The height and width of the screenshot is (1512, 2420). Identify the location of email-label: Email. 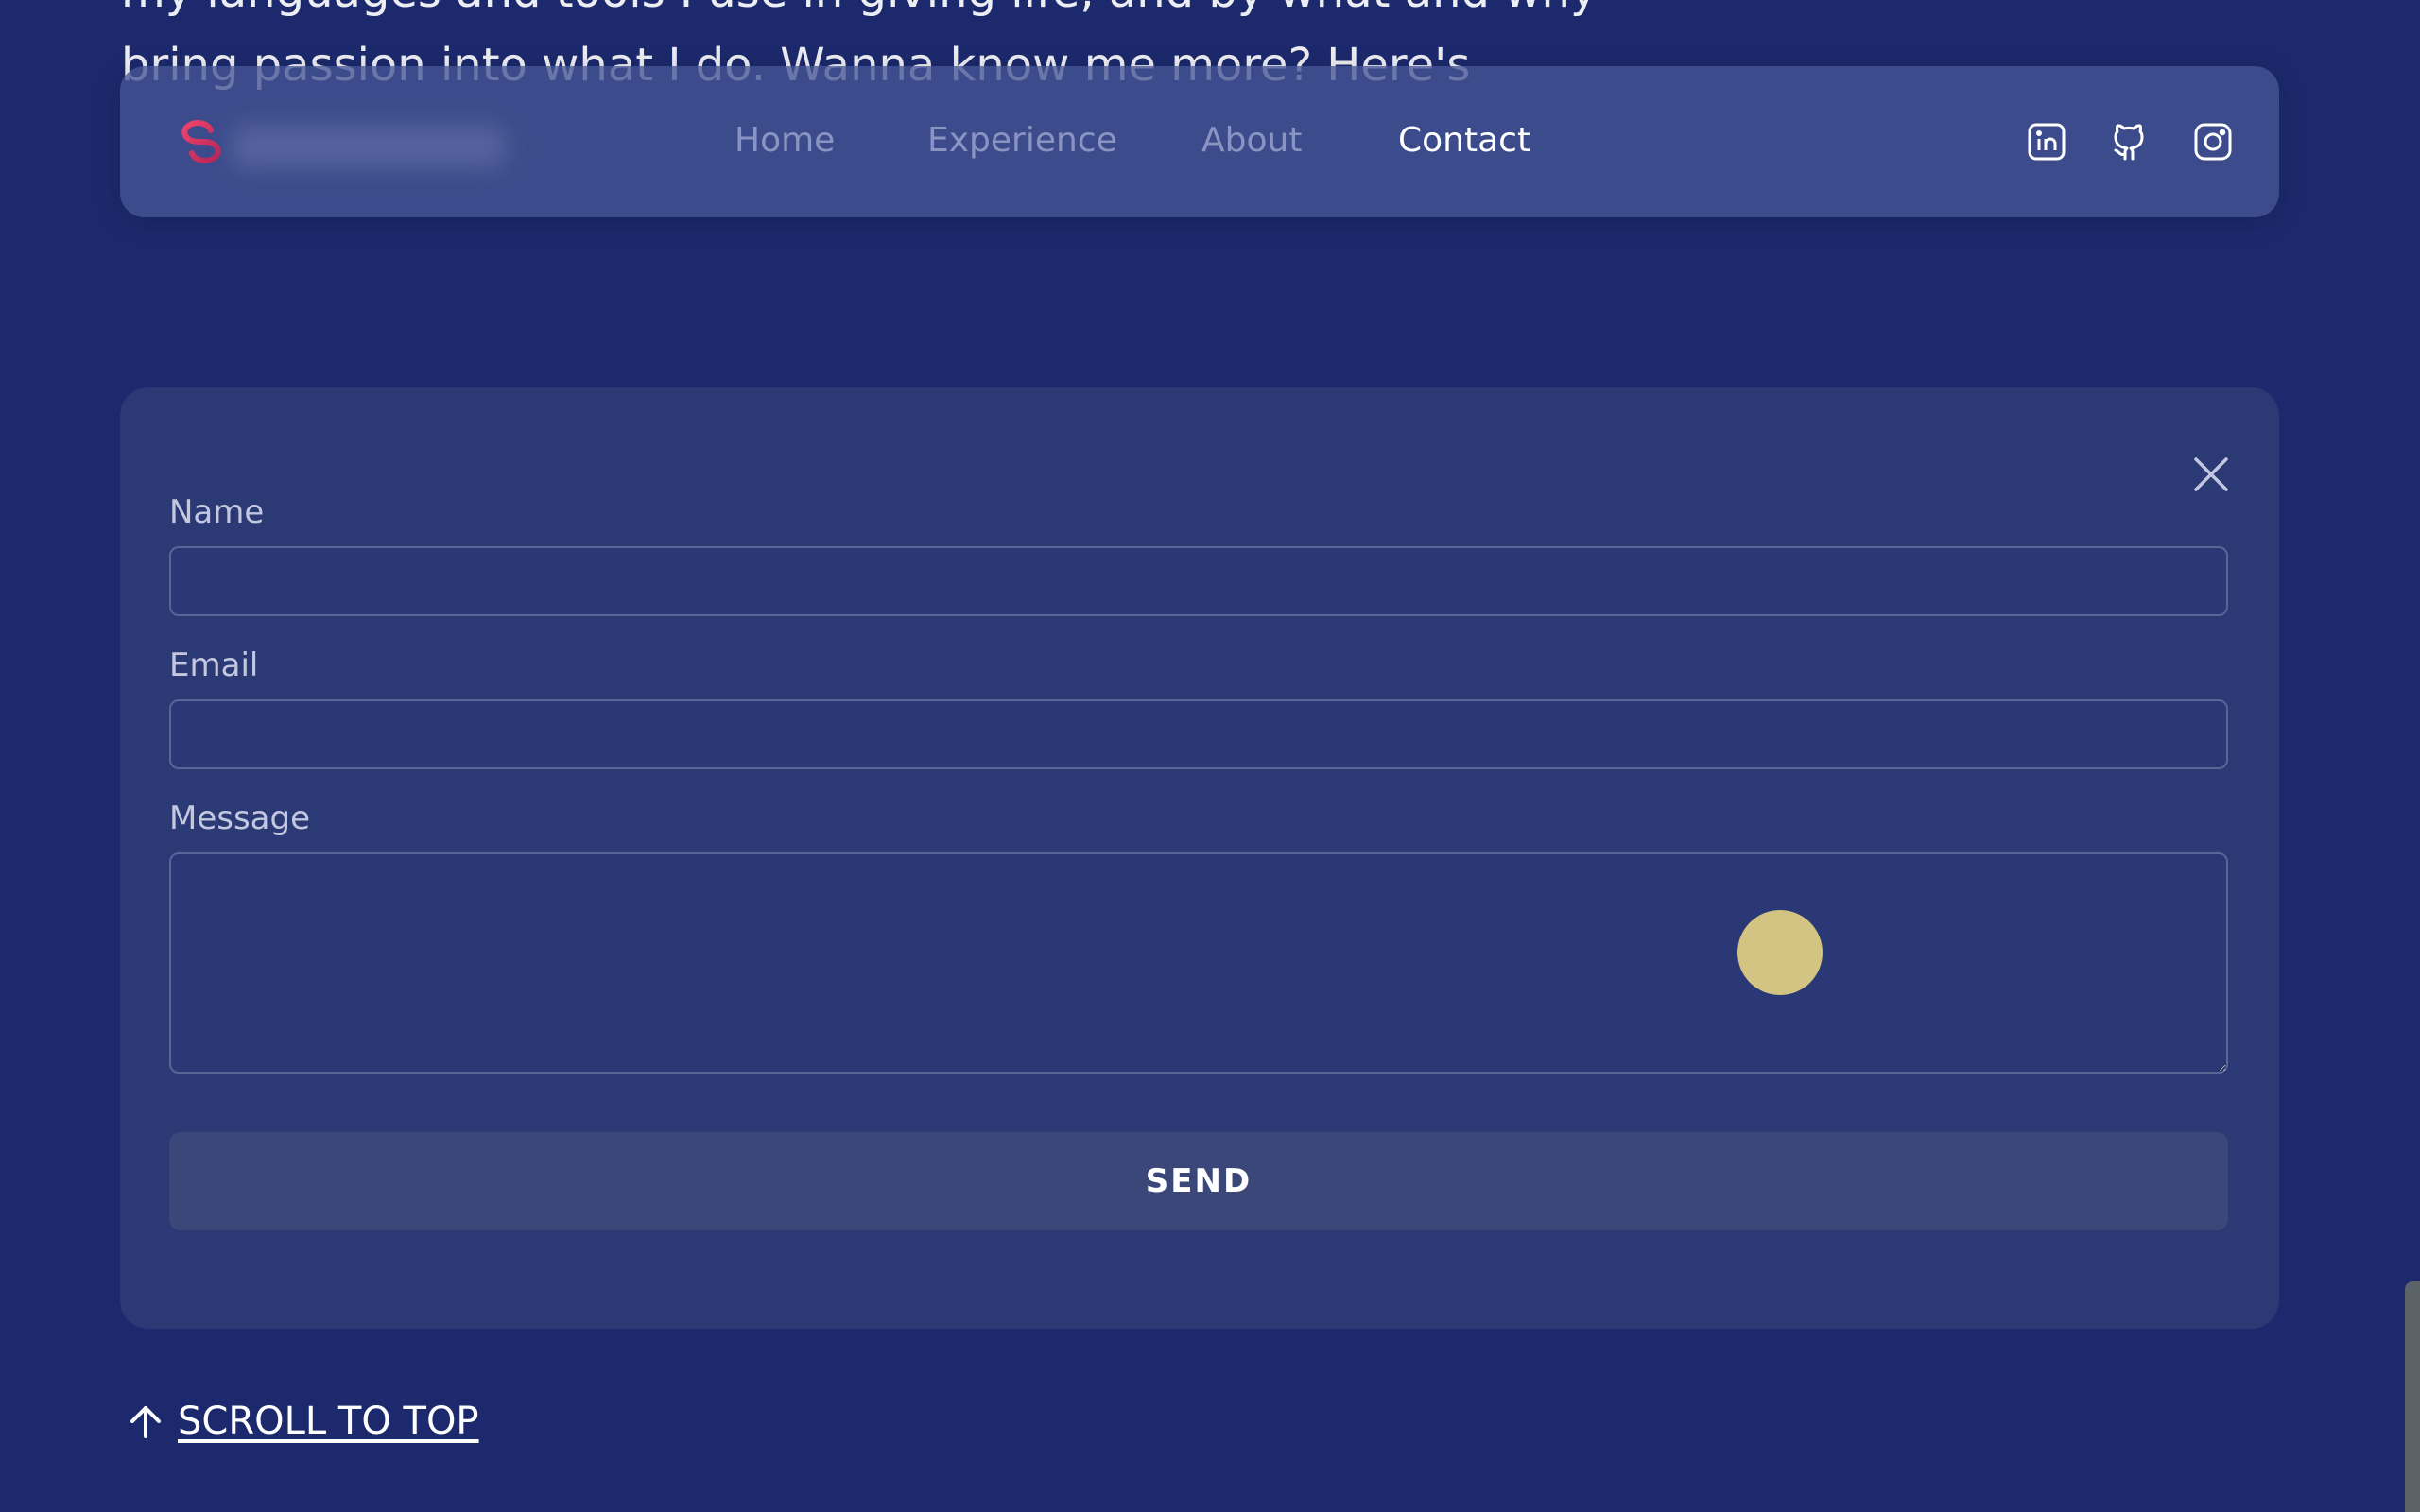
(214, 665).